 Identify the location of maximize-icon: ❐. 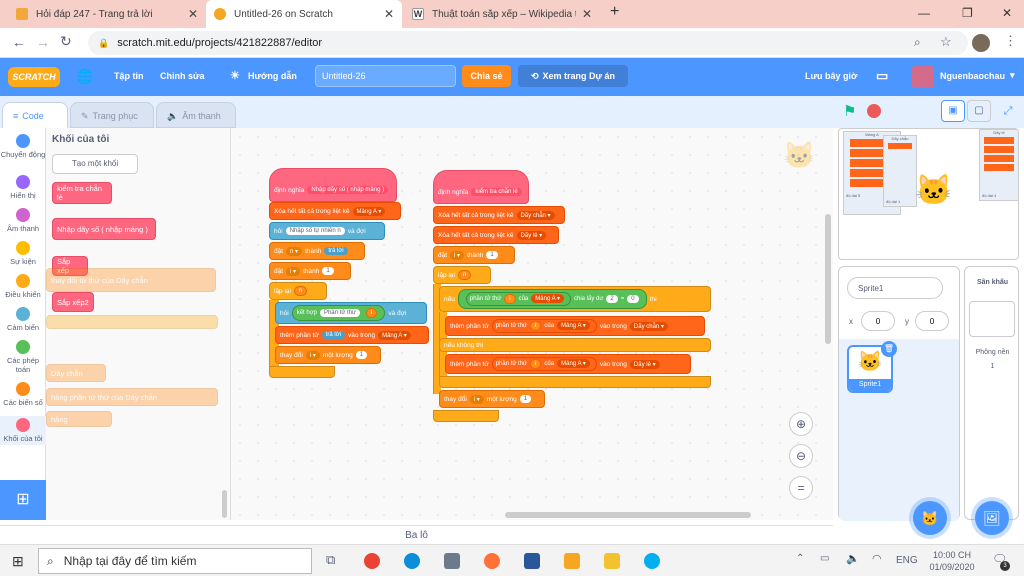
(967, 13).